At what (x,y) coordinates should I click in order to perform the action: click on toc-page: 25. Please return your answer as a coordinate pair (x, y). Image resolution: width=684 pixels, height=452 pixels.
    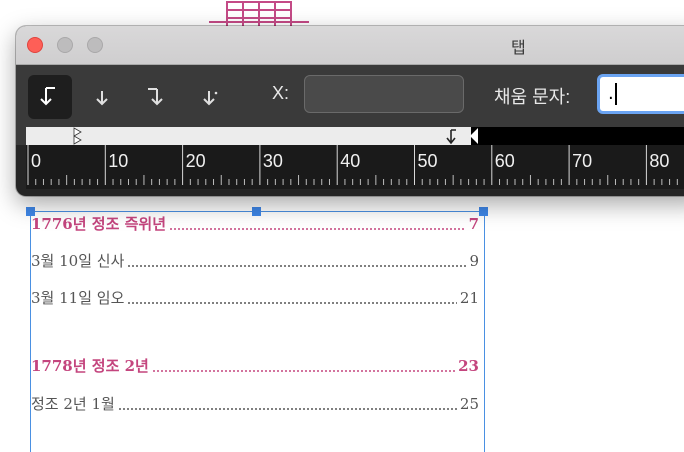
    Looking at the image, I should click on (469, 404).